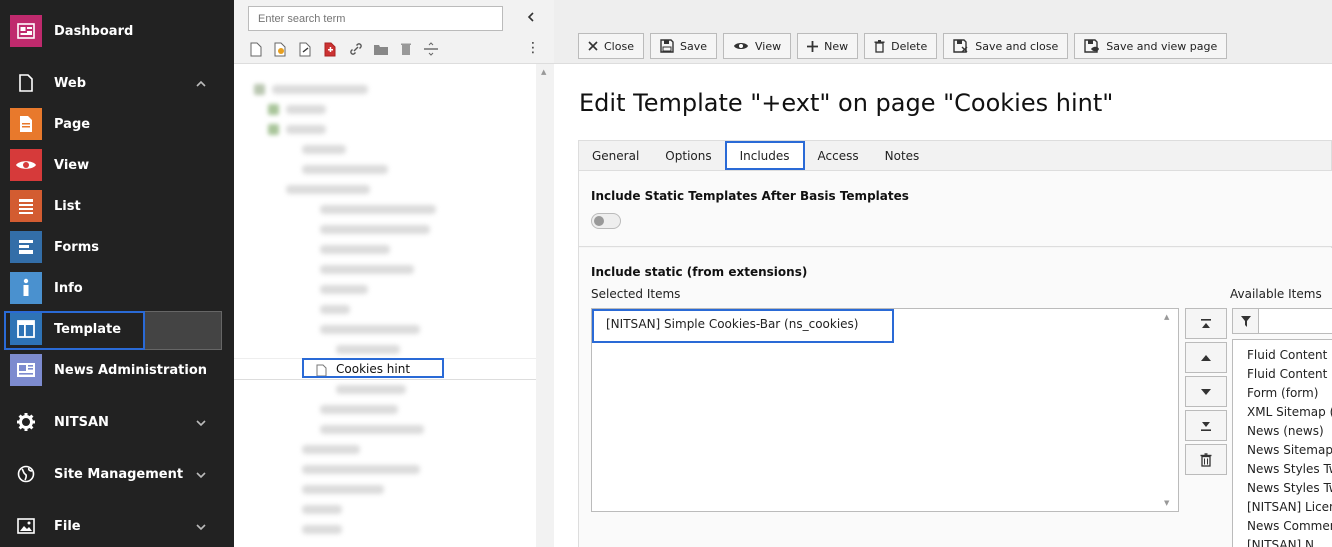  Describe the element at coordinates (431, 49) in the screenshot. I see `divider-spacer-icon` at that location.